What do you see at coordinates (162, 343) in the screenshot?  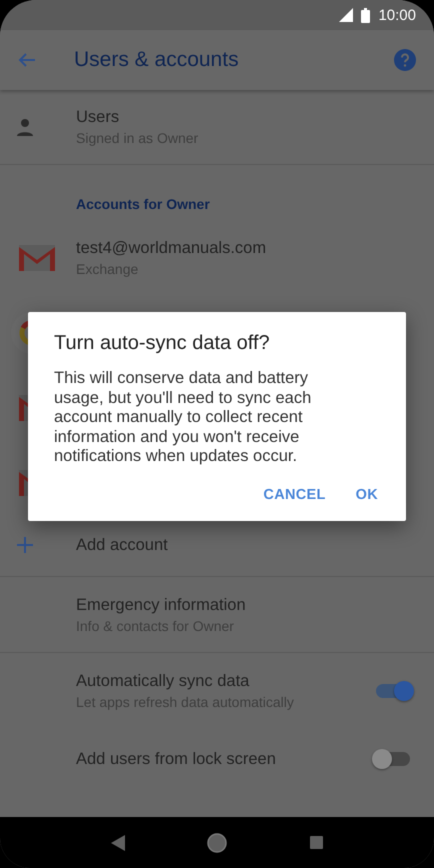 I see `dialog-title: Turn auto-sync data off?` at bounding box center [162, 343].